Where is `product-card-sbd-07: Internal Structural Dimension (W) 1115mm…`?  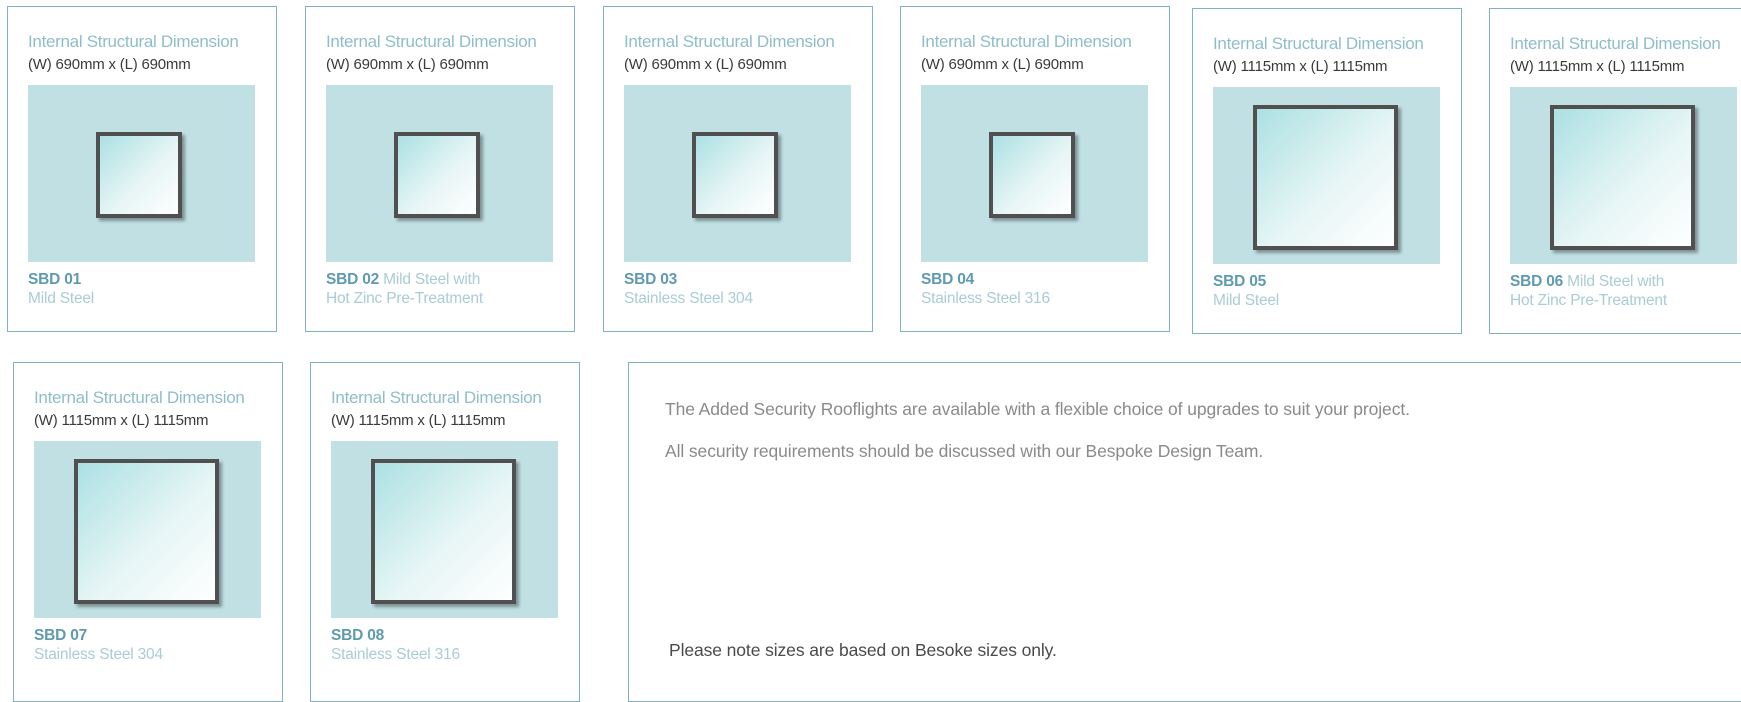 product-card-sbd-07: Internal Structural Dimension (W) 1115mm… is located at coordinates (148, 532).